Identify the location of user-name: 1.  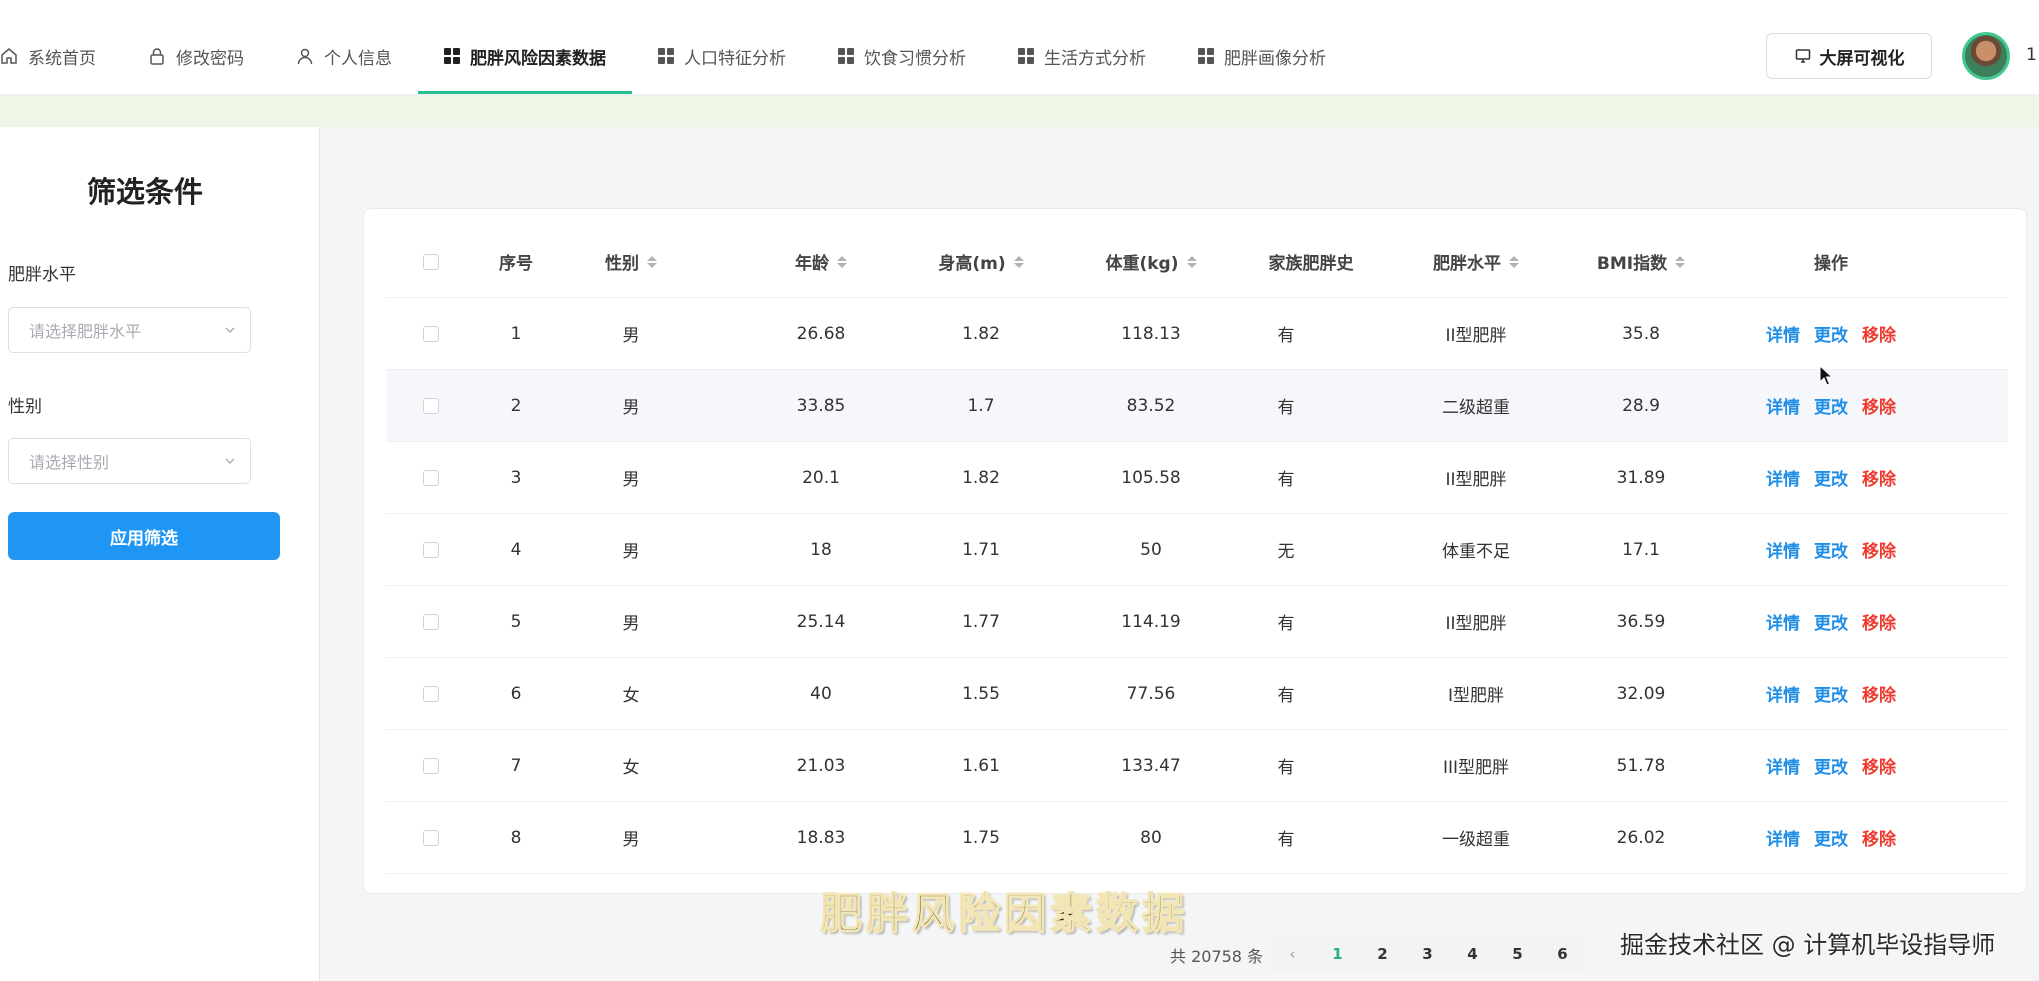
(2031, 55).